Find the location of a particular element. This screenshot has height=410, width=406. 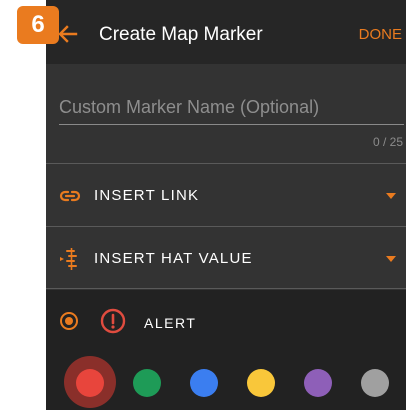

step-badge: 6 is located at coordinates (38, 25).